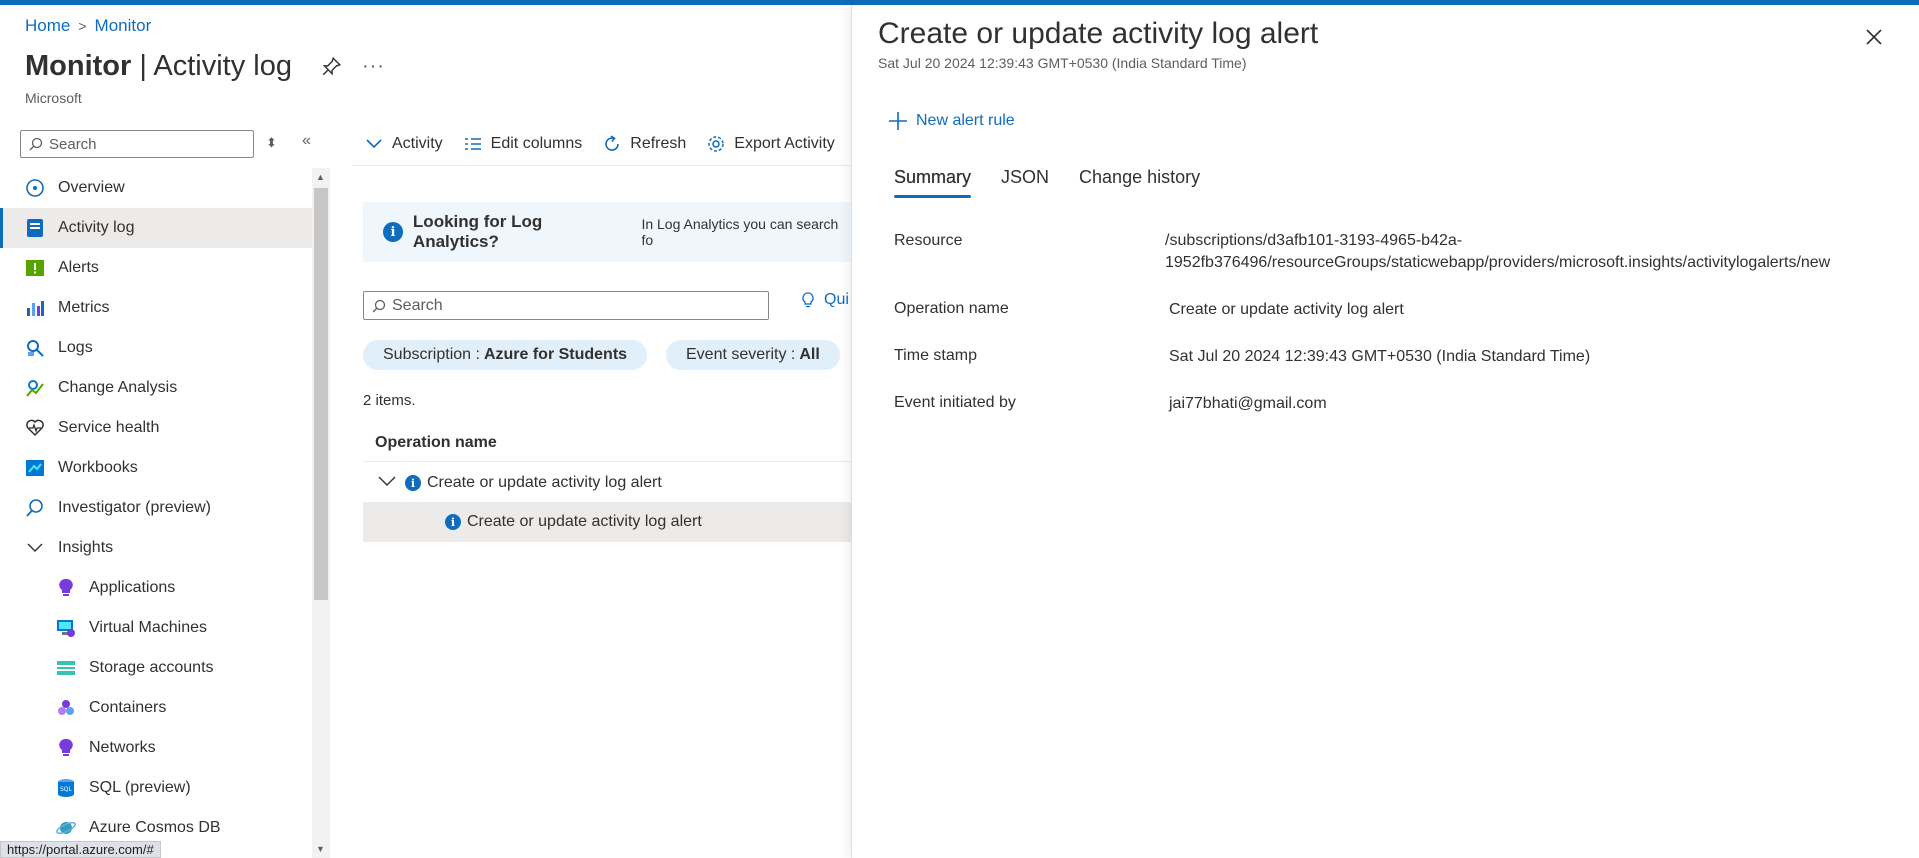  What do you see at coordinates (151, 667) in the screenshot?
I see `sidebar-item-label: Storage accounts` at bounding box center [151, 667].